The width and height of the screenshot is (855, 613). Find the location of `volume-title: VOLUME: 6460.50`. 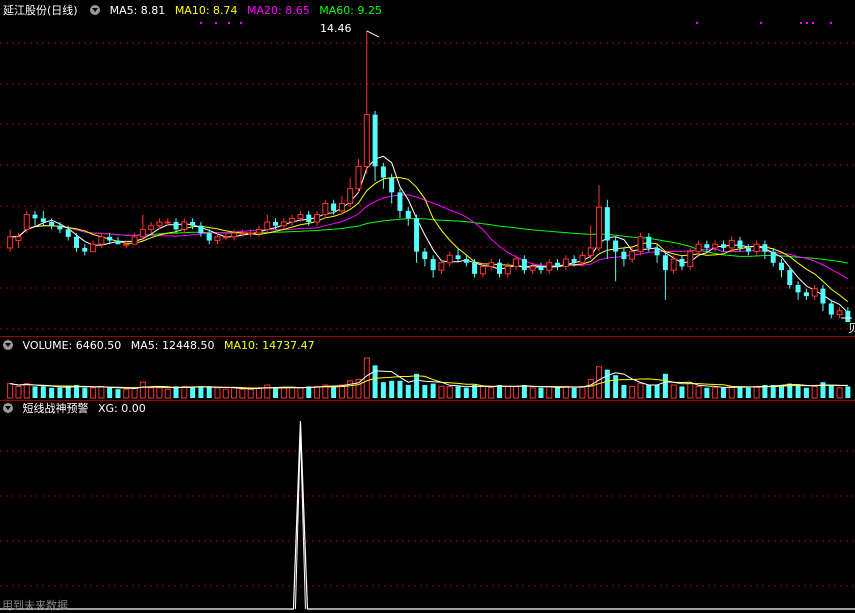

volume-title: VOLUME: 6460.50 is located at coordinates (72, 345).